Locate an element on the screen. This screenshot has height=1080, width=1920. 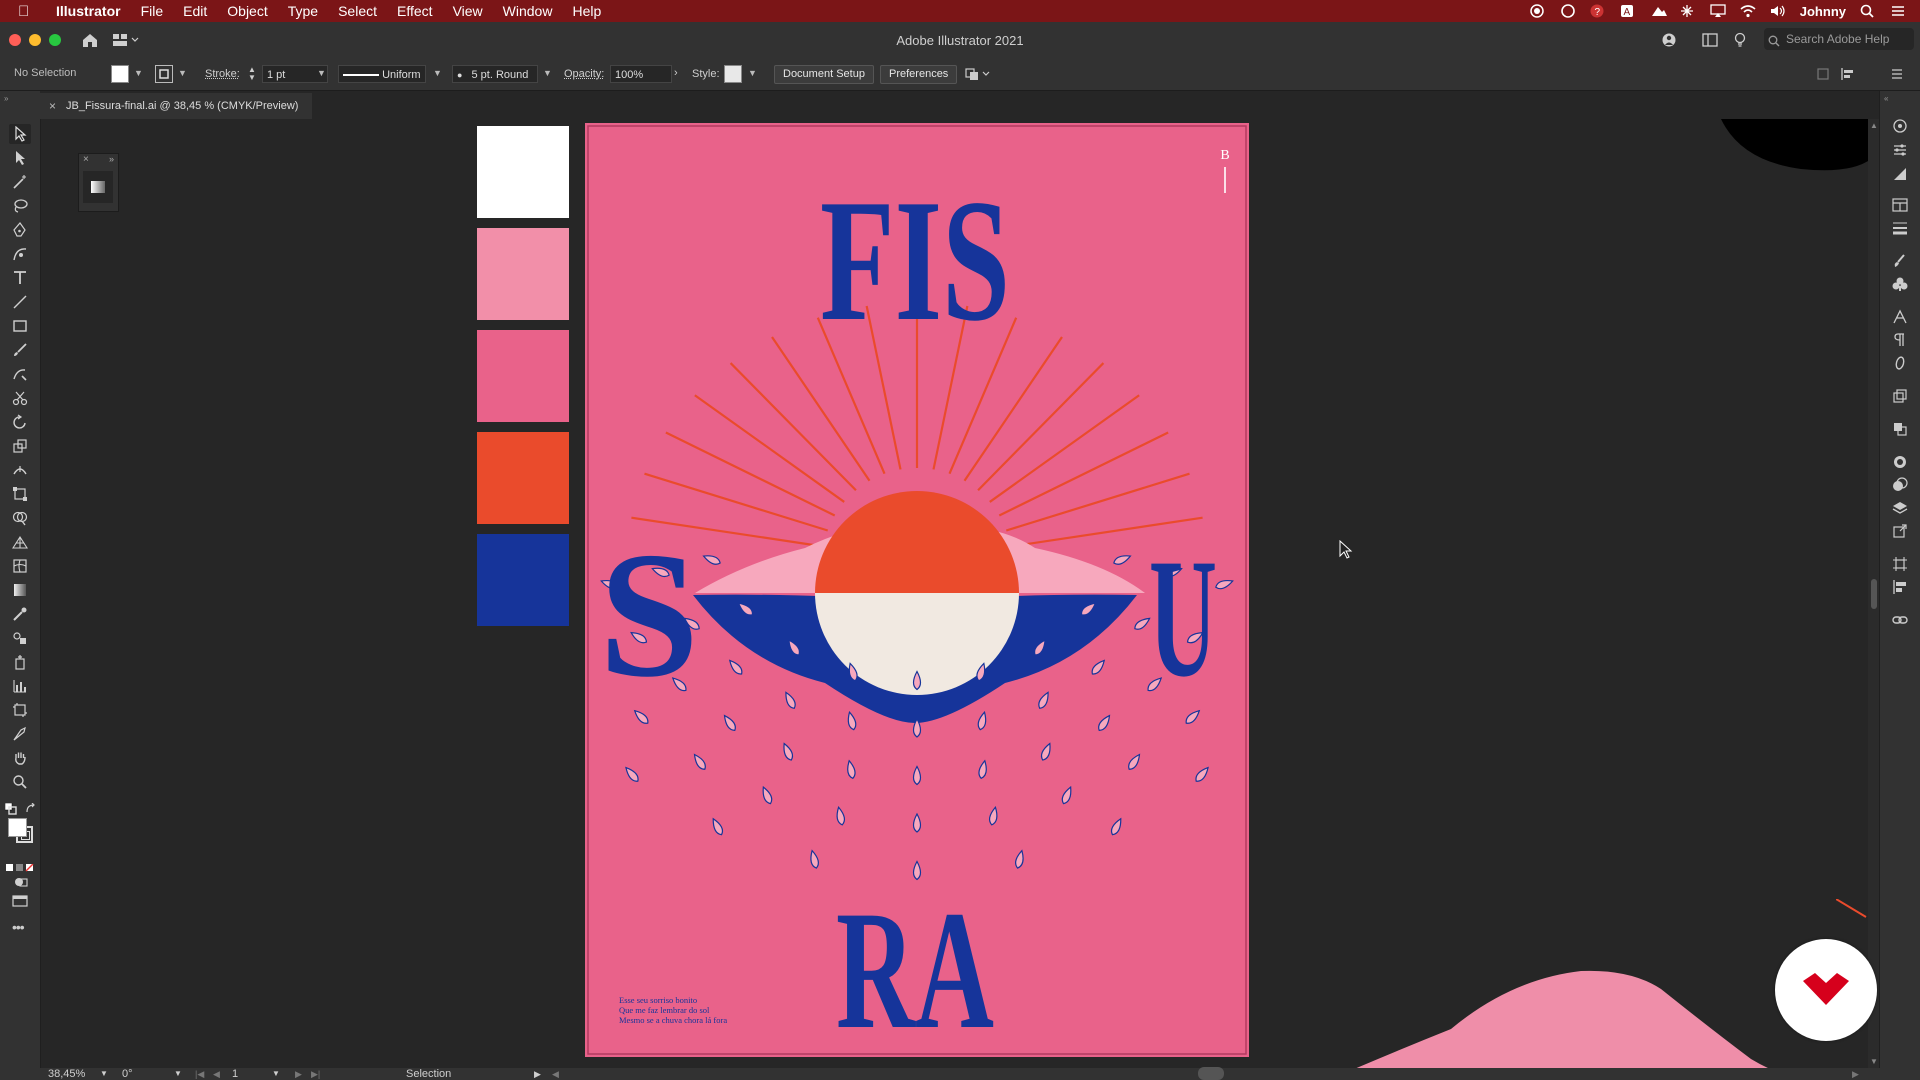
arrange-documents-icon is located at coordinates (1710, 40).